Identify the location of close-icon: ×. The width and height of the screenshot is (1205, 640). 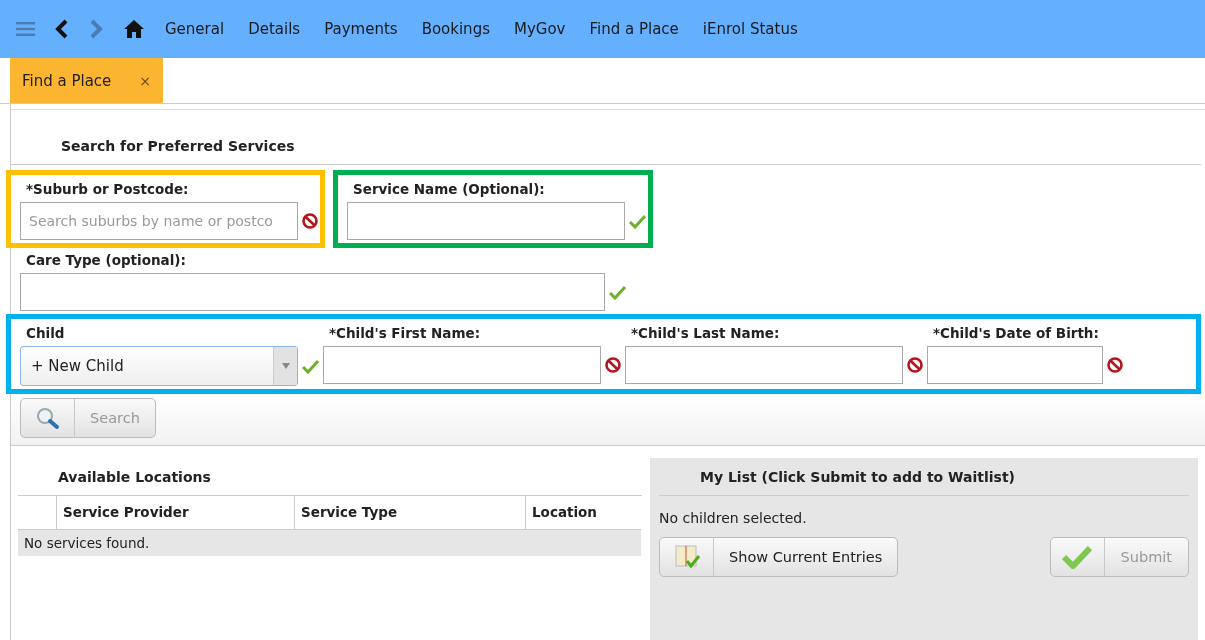
(145, 80).